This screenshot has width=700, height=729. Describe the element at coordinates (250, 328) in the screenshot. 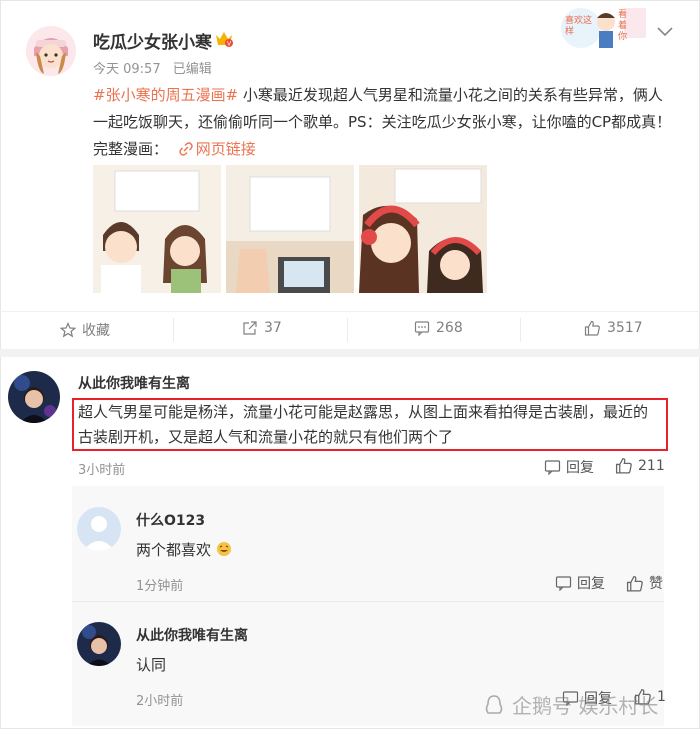

I see `share-icon` at that location.